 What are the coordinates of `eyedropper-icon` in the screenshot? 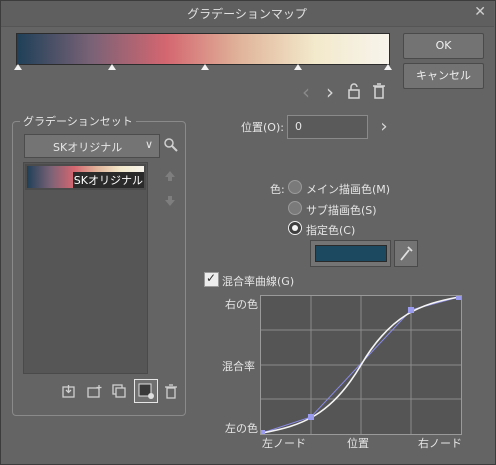 It's located at (406, 253).